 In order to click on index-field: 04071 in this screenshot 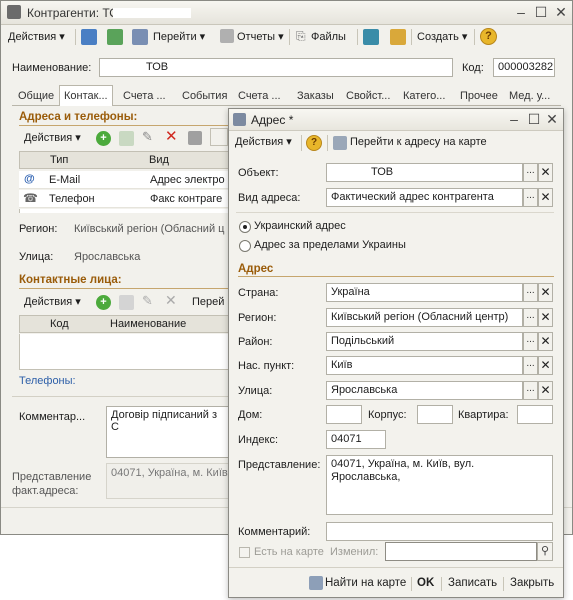, I will do `click(356, 439)`.